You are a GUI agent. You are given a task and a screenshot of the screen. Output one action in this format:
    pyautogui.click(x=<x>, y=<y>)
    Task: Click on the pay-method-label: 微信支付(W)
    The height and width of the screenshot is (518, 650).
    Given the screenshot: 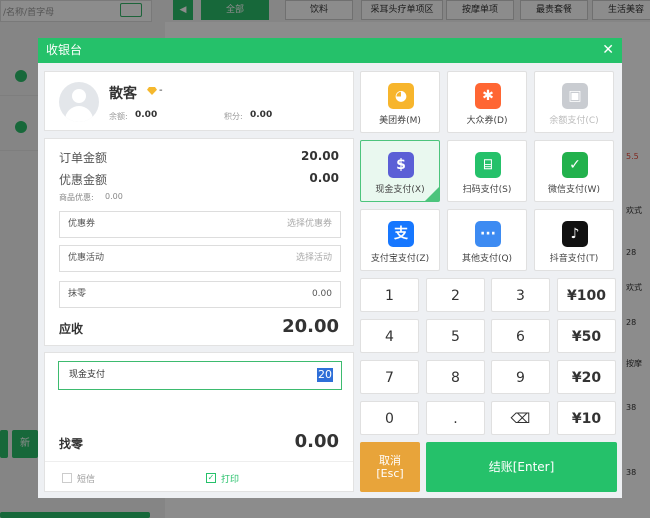 What is the action you would take?
    pyautogui.click(x=574, y=190)
    